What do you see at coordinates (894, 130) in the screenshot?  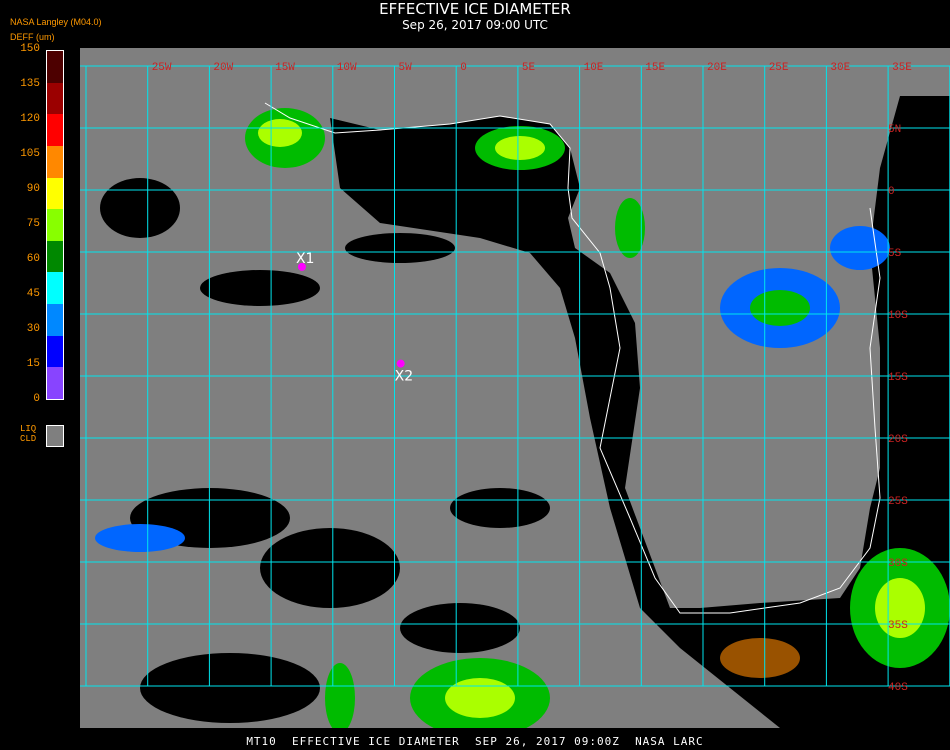 I see `latitude-label: 5N` at bounding box center [894, 130].